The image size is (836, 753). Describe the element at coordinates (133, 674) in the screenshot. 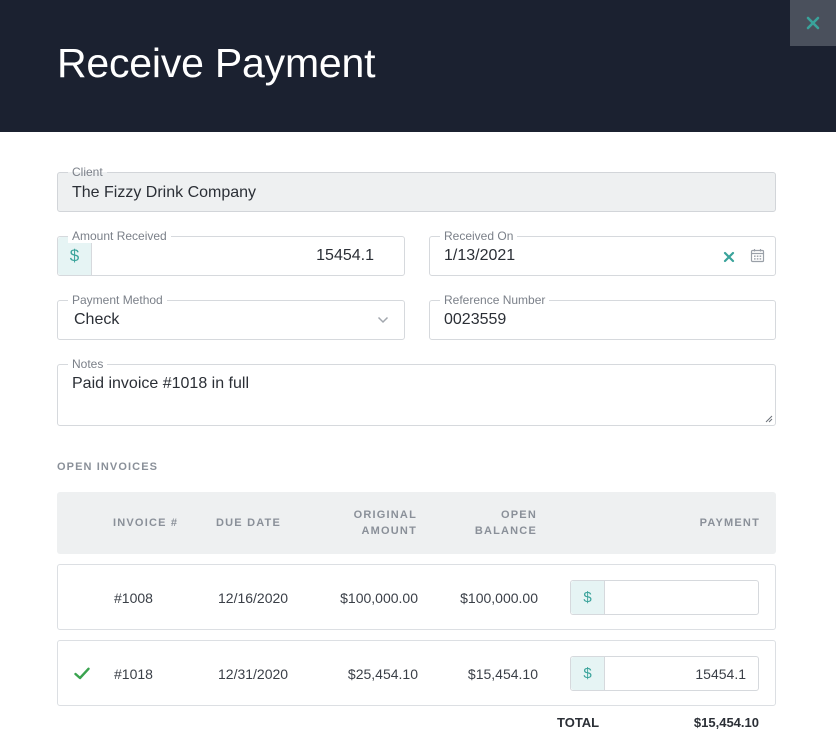

I see `invoice-number: #1018` at that location.